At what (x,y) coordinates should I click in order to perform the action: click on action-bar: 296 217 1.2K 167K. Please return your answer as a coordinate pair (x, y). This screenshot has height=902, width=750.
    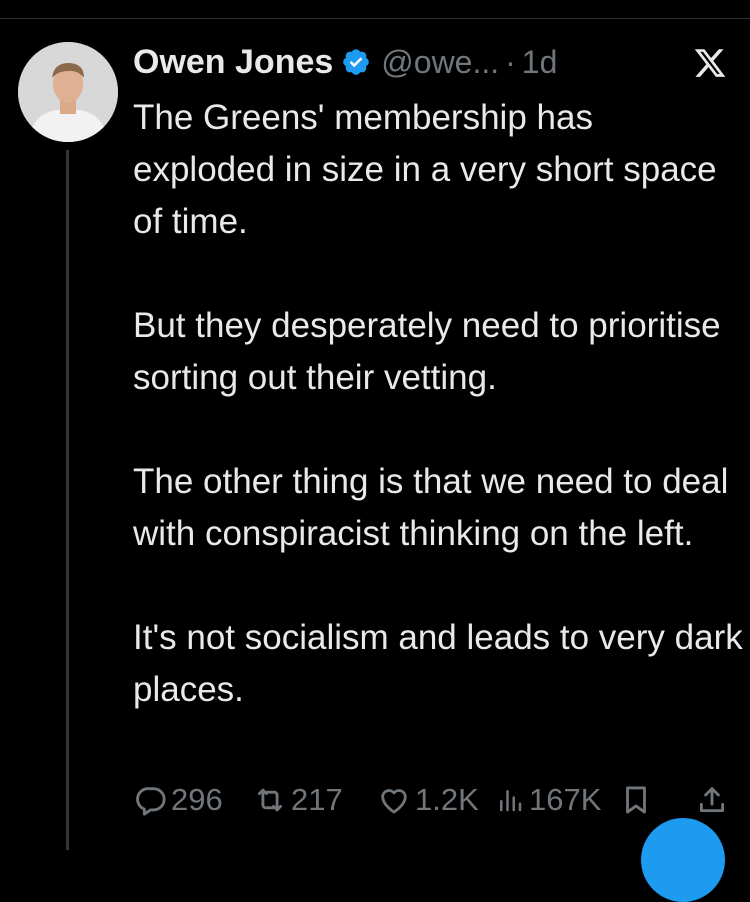
    Looking at the image, I should click on (433, 800).